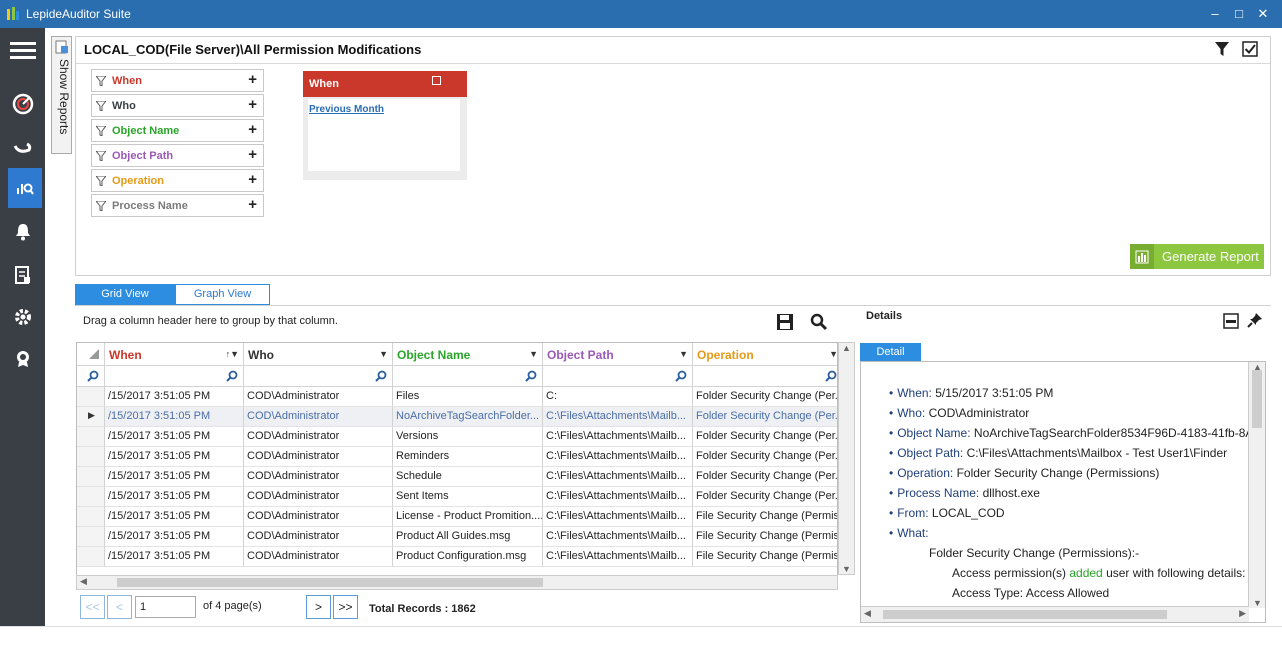  What do you see at coordinates (890, 352) in the screenshot?
I see `tab-detail: Detail` at bounding box center [890, 352].